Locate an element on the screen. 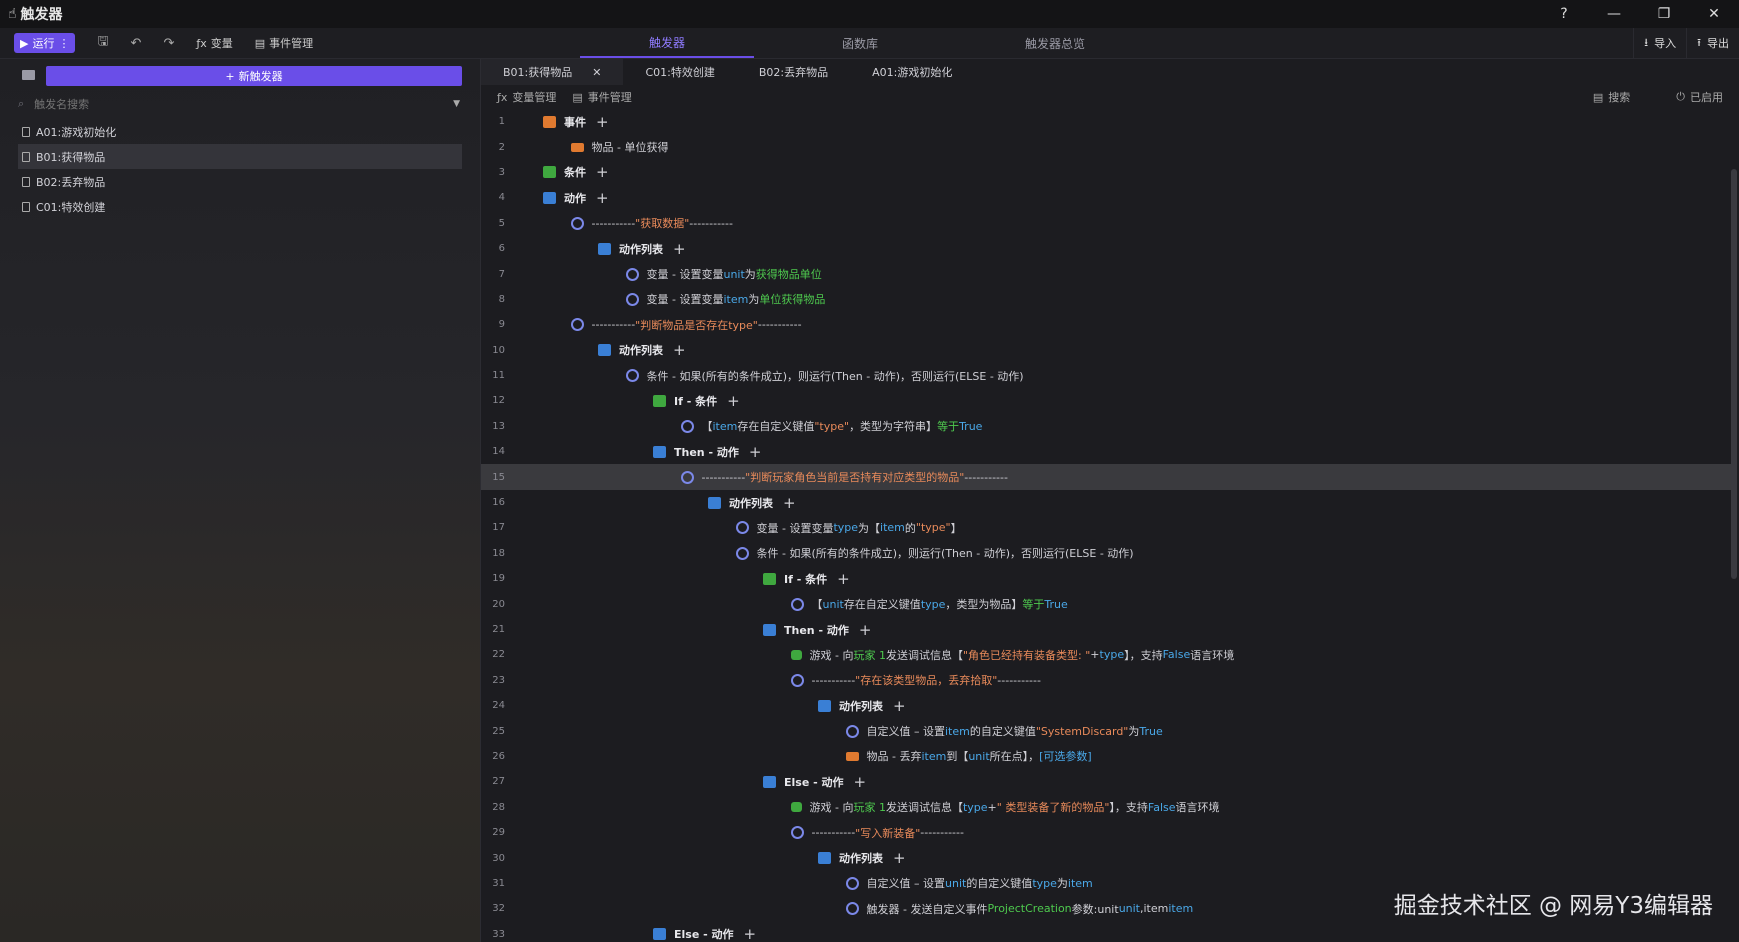 This screenshot has height=942, width=1739. code-token: "SystemDiscard" is located at coordinates (1082, 731).